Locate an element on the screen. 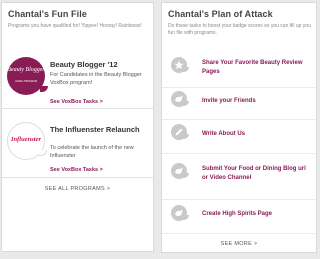  task-label: Share Your Favorite Beauty Review Pages is located at coordinates (257, 67).